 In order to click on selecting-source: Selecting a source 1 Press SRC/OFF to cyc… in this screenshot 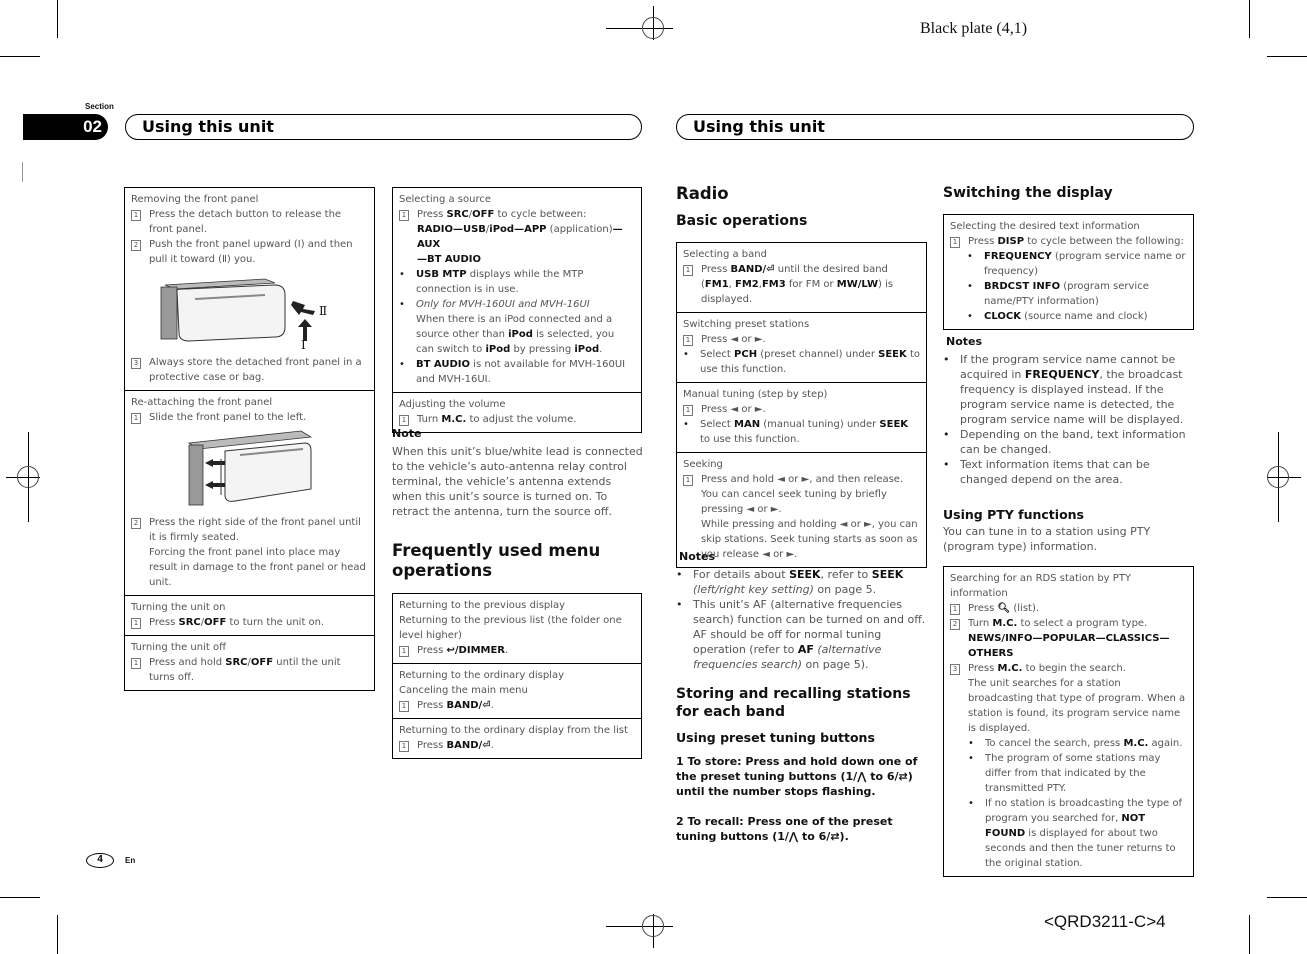, I will do `click(517, 290)`.